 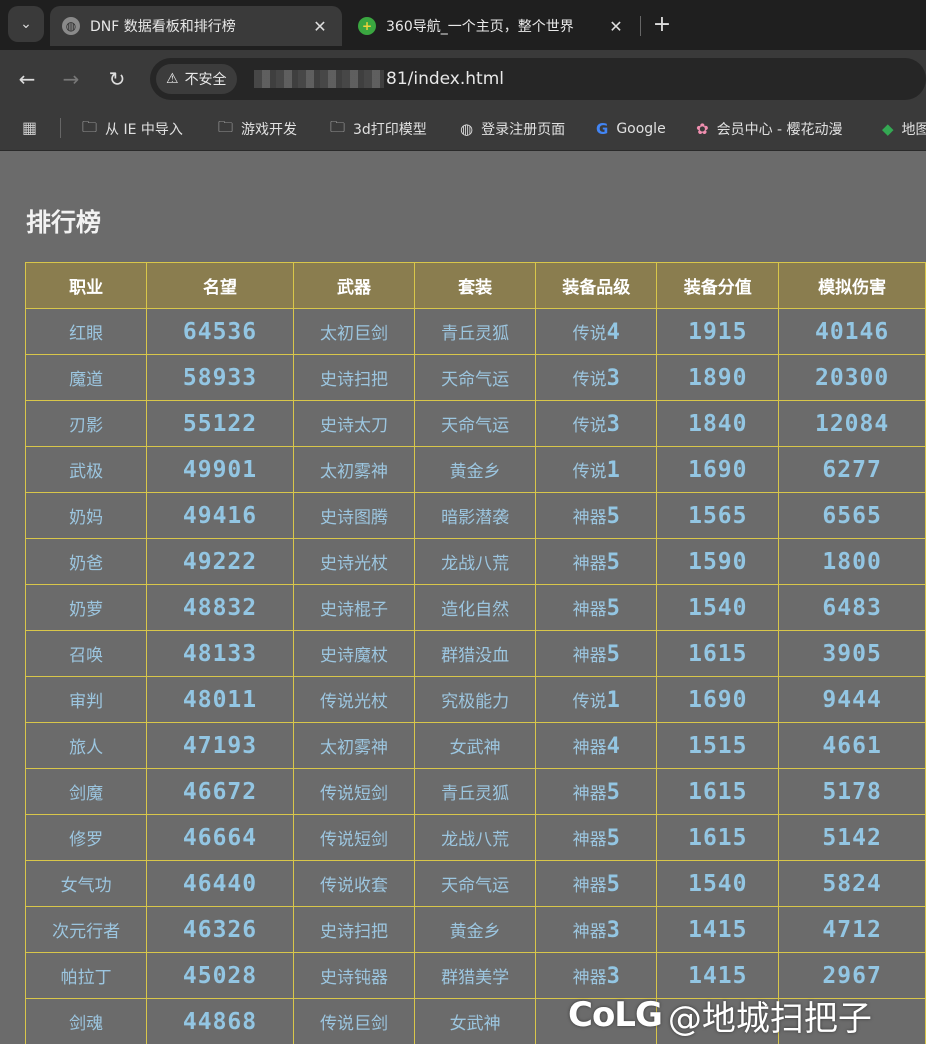 What do you see at coordinates (86, 561) in the screenshot?
I see `cell-job: 奶爸` at bounding box center [86, 561].